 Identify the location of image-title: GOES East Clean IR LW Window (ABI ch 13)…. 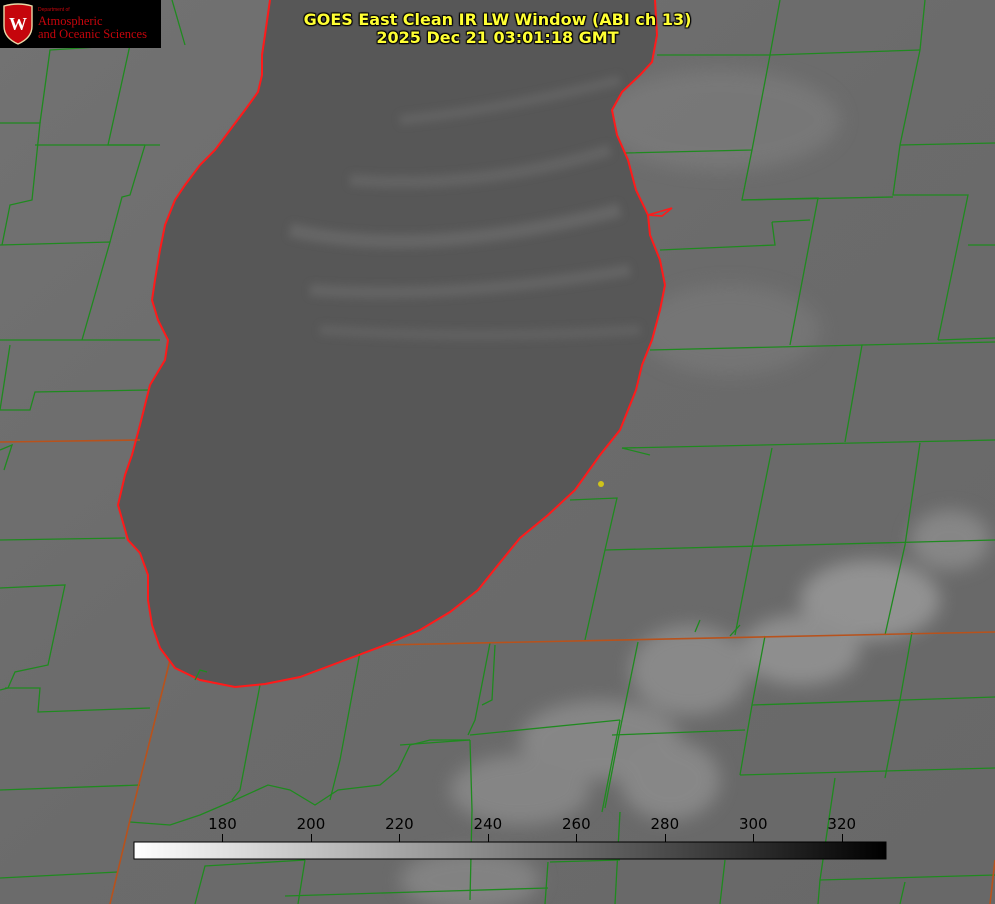
(497, 29).